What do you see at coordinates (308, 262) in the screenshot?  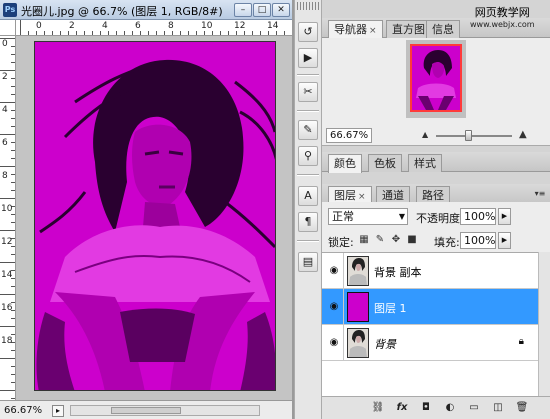 I see `layer-comps-icon: ▤` at bounding box center [308, 262].